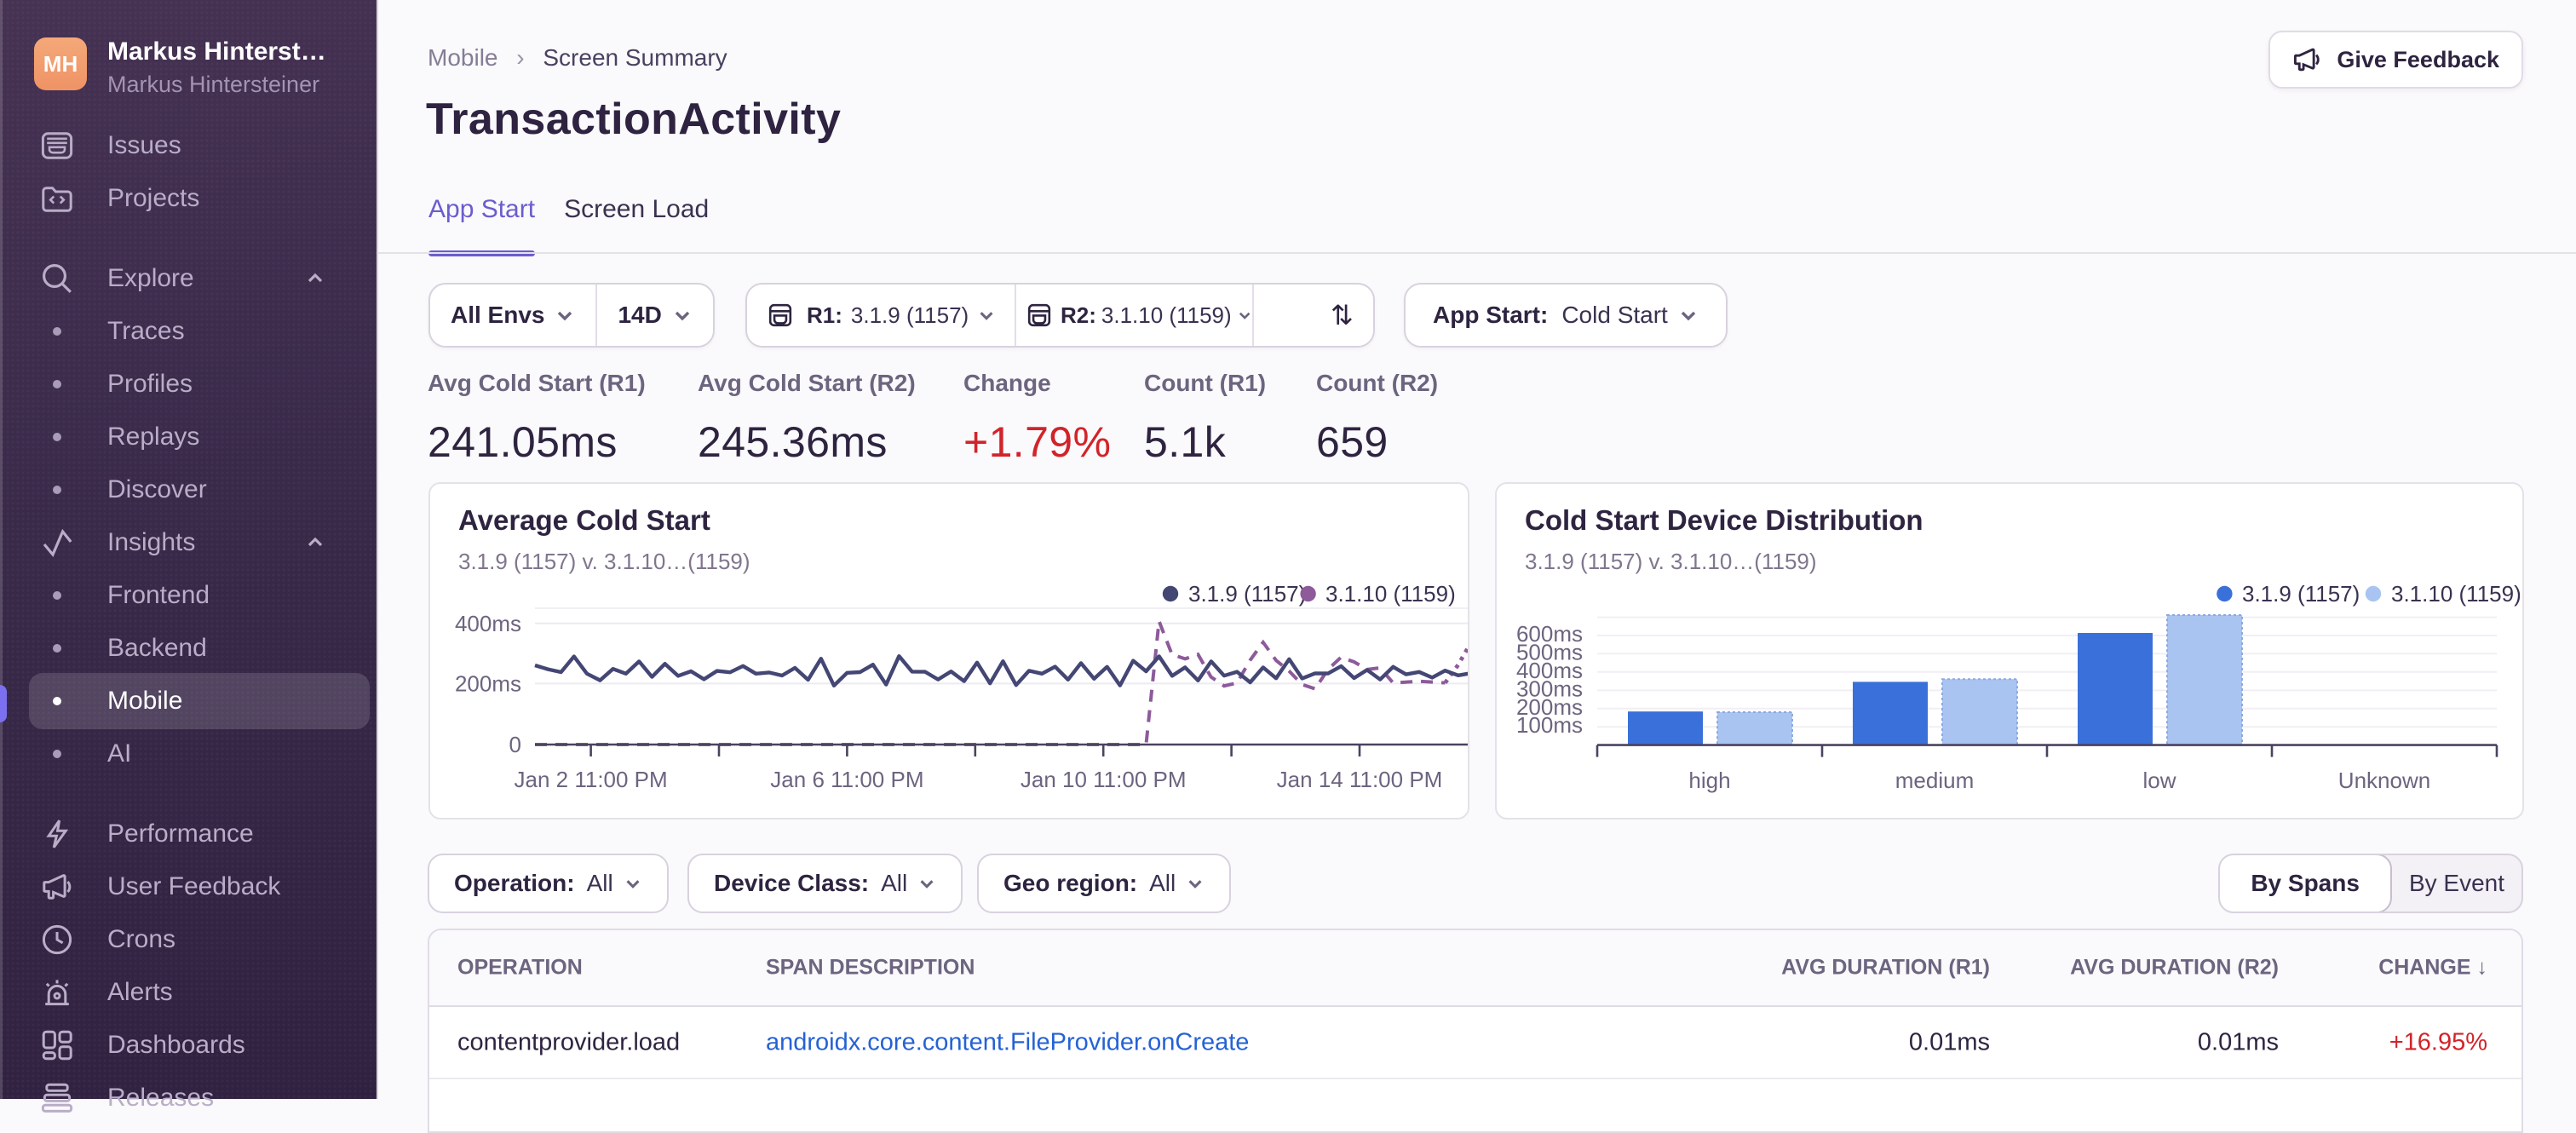 This screenshot has height=1133, width=2576. I want to click on svg-text: Jan 6 11:00 PM, so click(846, 780).